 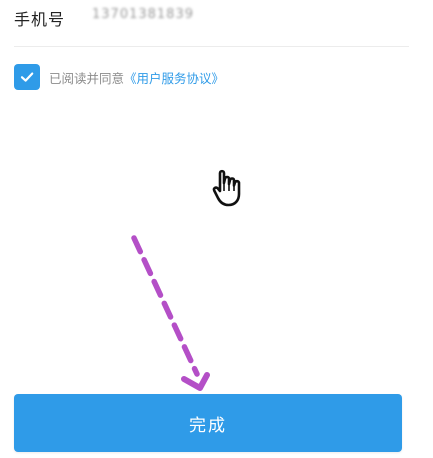 What do you see at coordinates (211, 46) in the screenshot?
I see `divider` at bounding box center [211, 46].